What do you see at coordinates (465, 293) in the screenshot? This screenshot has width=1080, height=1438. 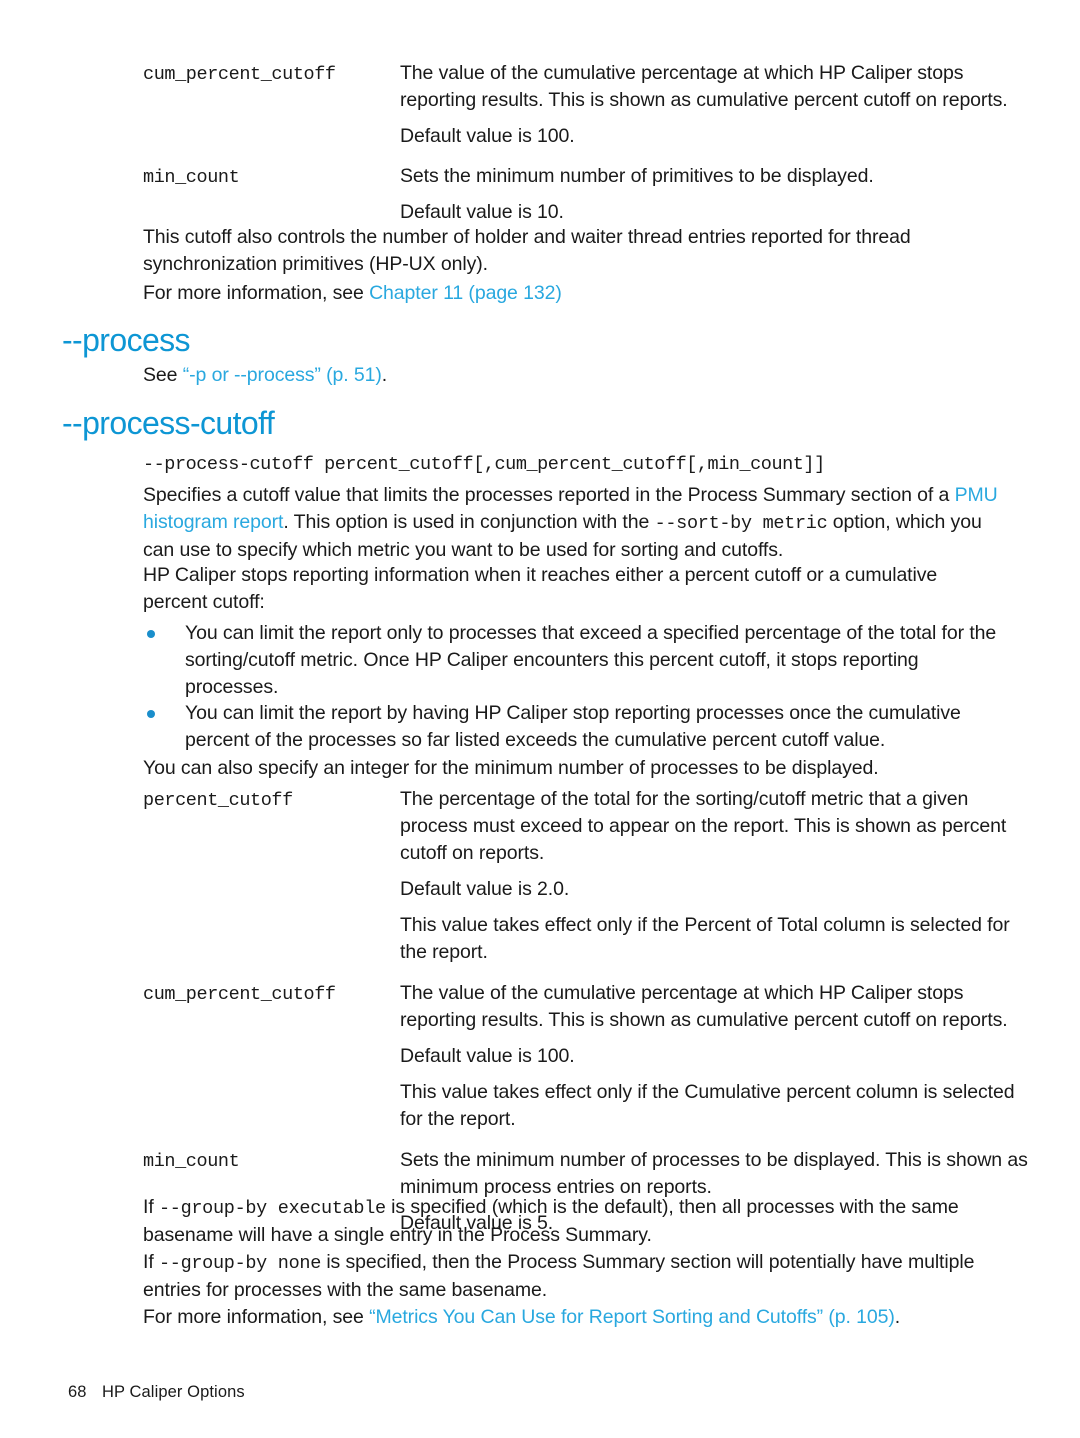 I see `chapter-11-link: Chapter 11 (page 132)` at bounding box center [465, 293].